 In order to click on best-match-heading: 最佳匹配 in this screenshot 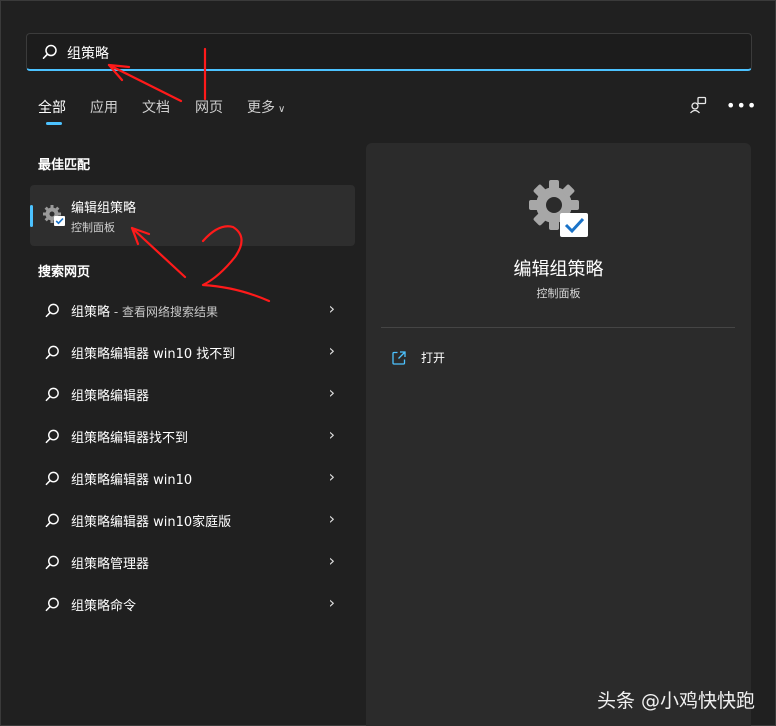, I will do `click(64, 165)`.